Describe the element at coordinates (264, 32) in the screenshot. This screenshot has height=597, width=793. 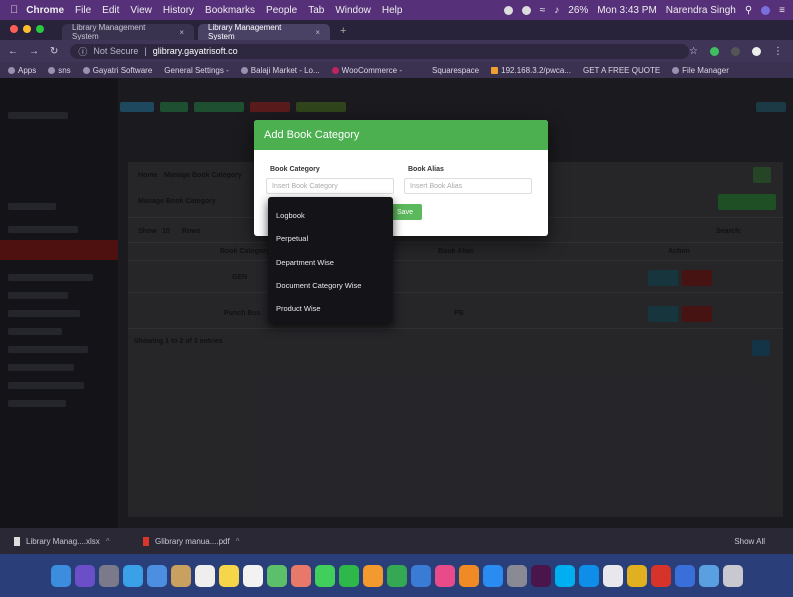
I see `browser-tab-active: Library Management System ×` at that location.